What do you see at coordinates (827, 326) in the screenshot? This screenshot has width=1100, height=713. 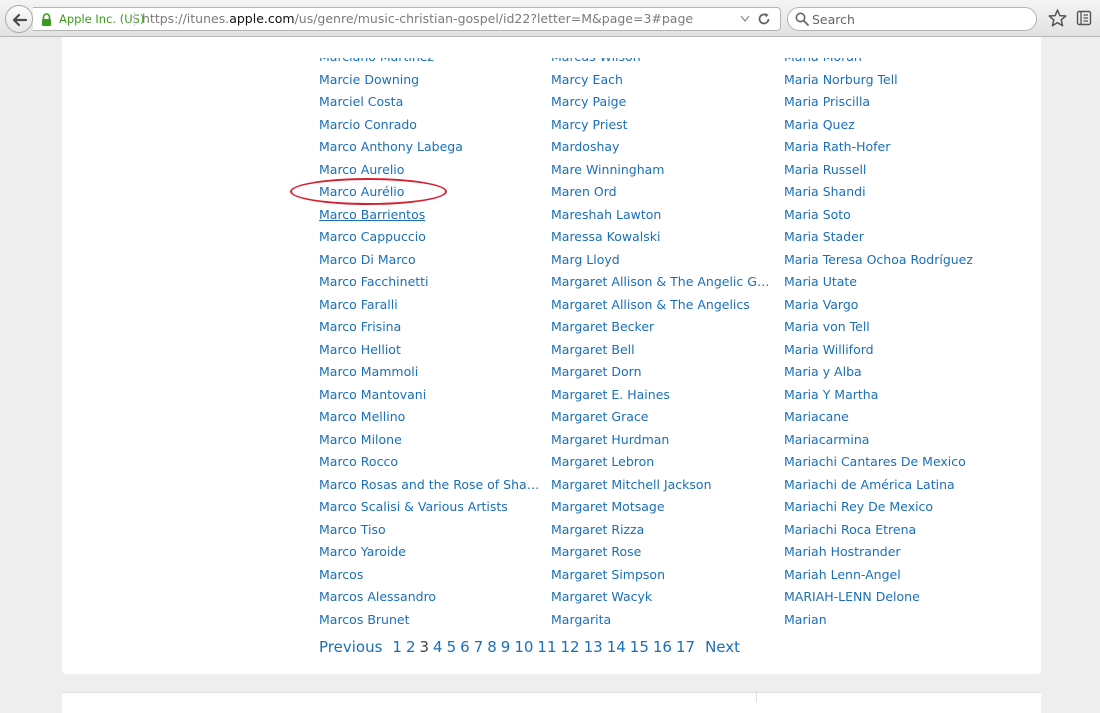 I see `artist-link: Maria von Tell` at bounding box center [827, 326].